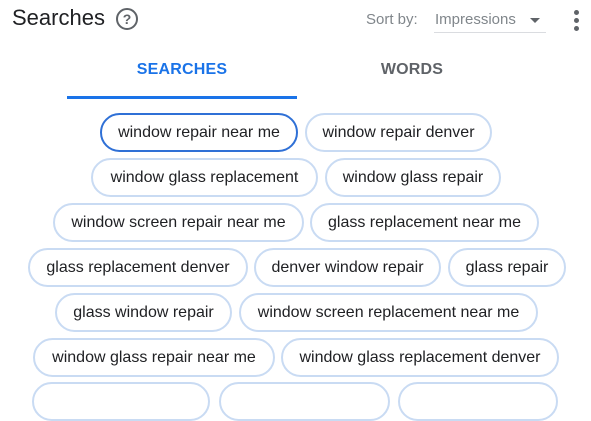  Describe the element at coordinates (576, 21) in the screenshot. I see `more-options-icon` at that location.